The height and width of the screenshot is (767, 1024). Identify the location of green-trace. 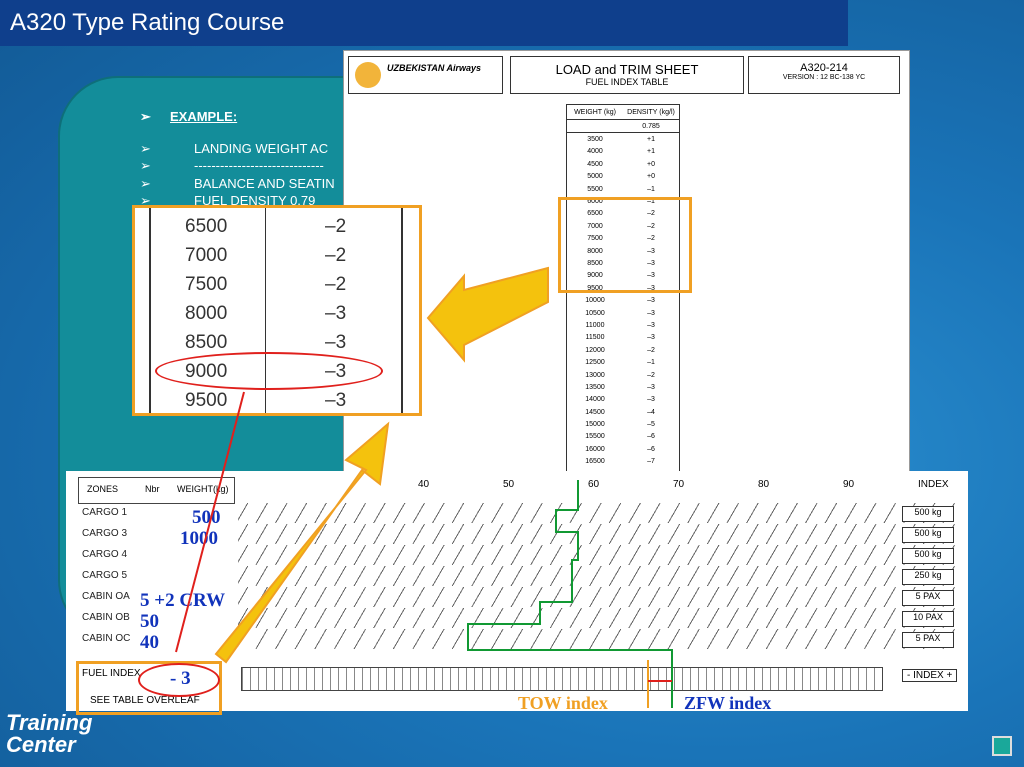
(570, 594).